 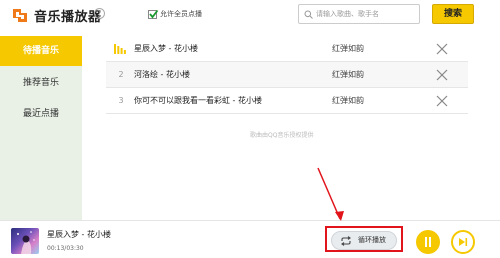 I want to click on album-cover, so click(x=25, y=241).